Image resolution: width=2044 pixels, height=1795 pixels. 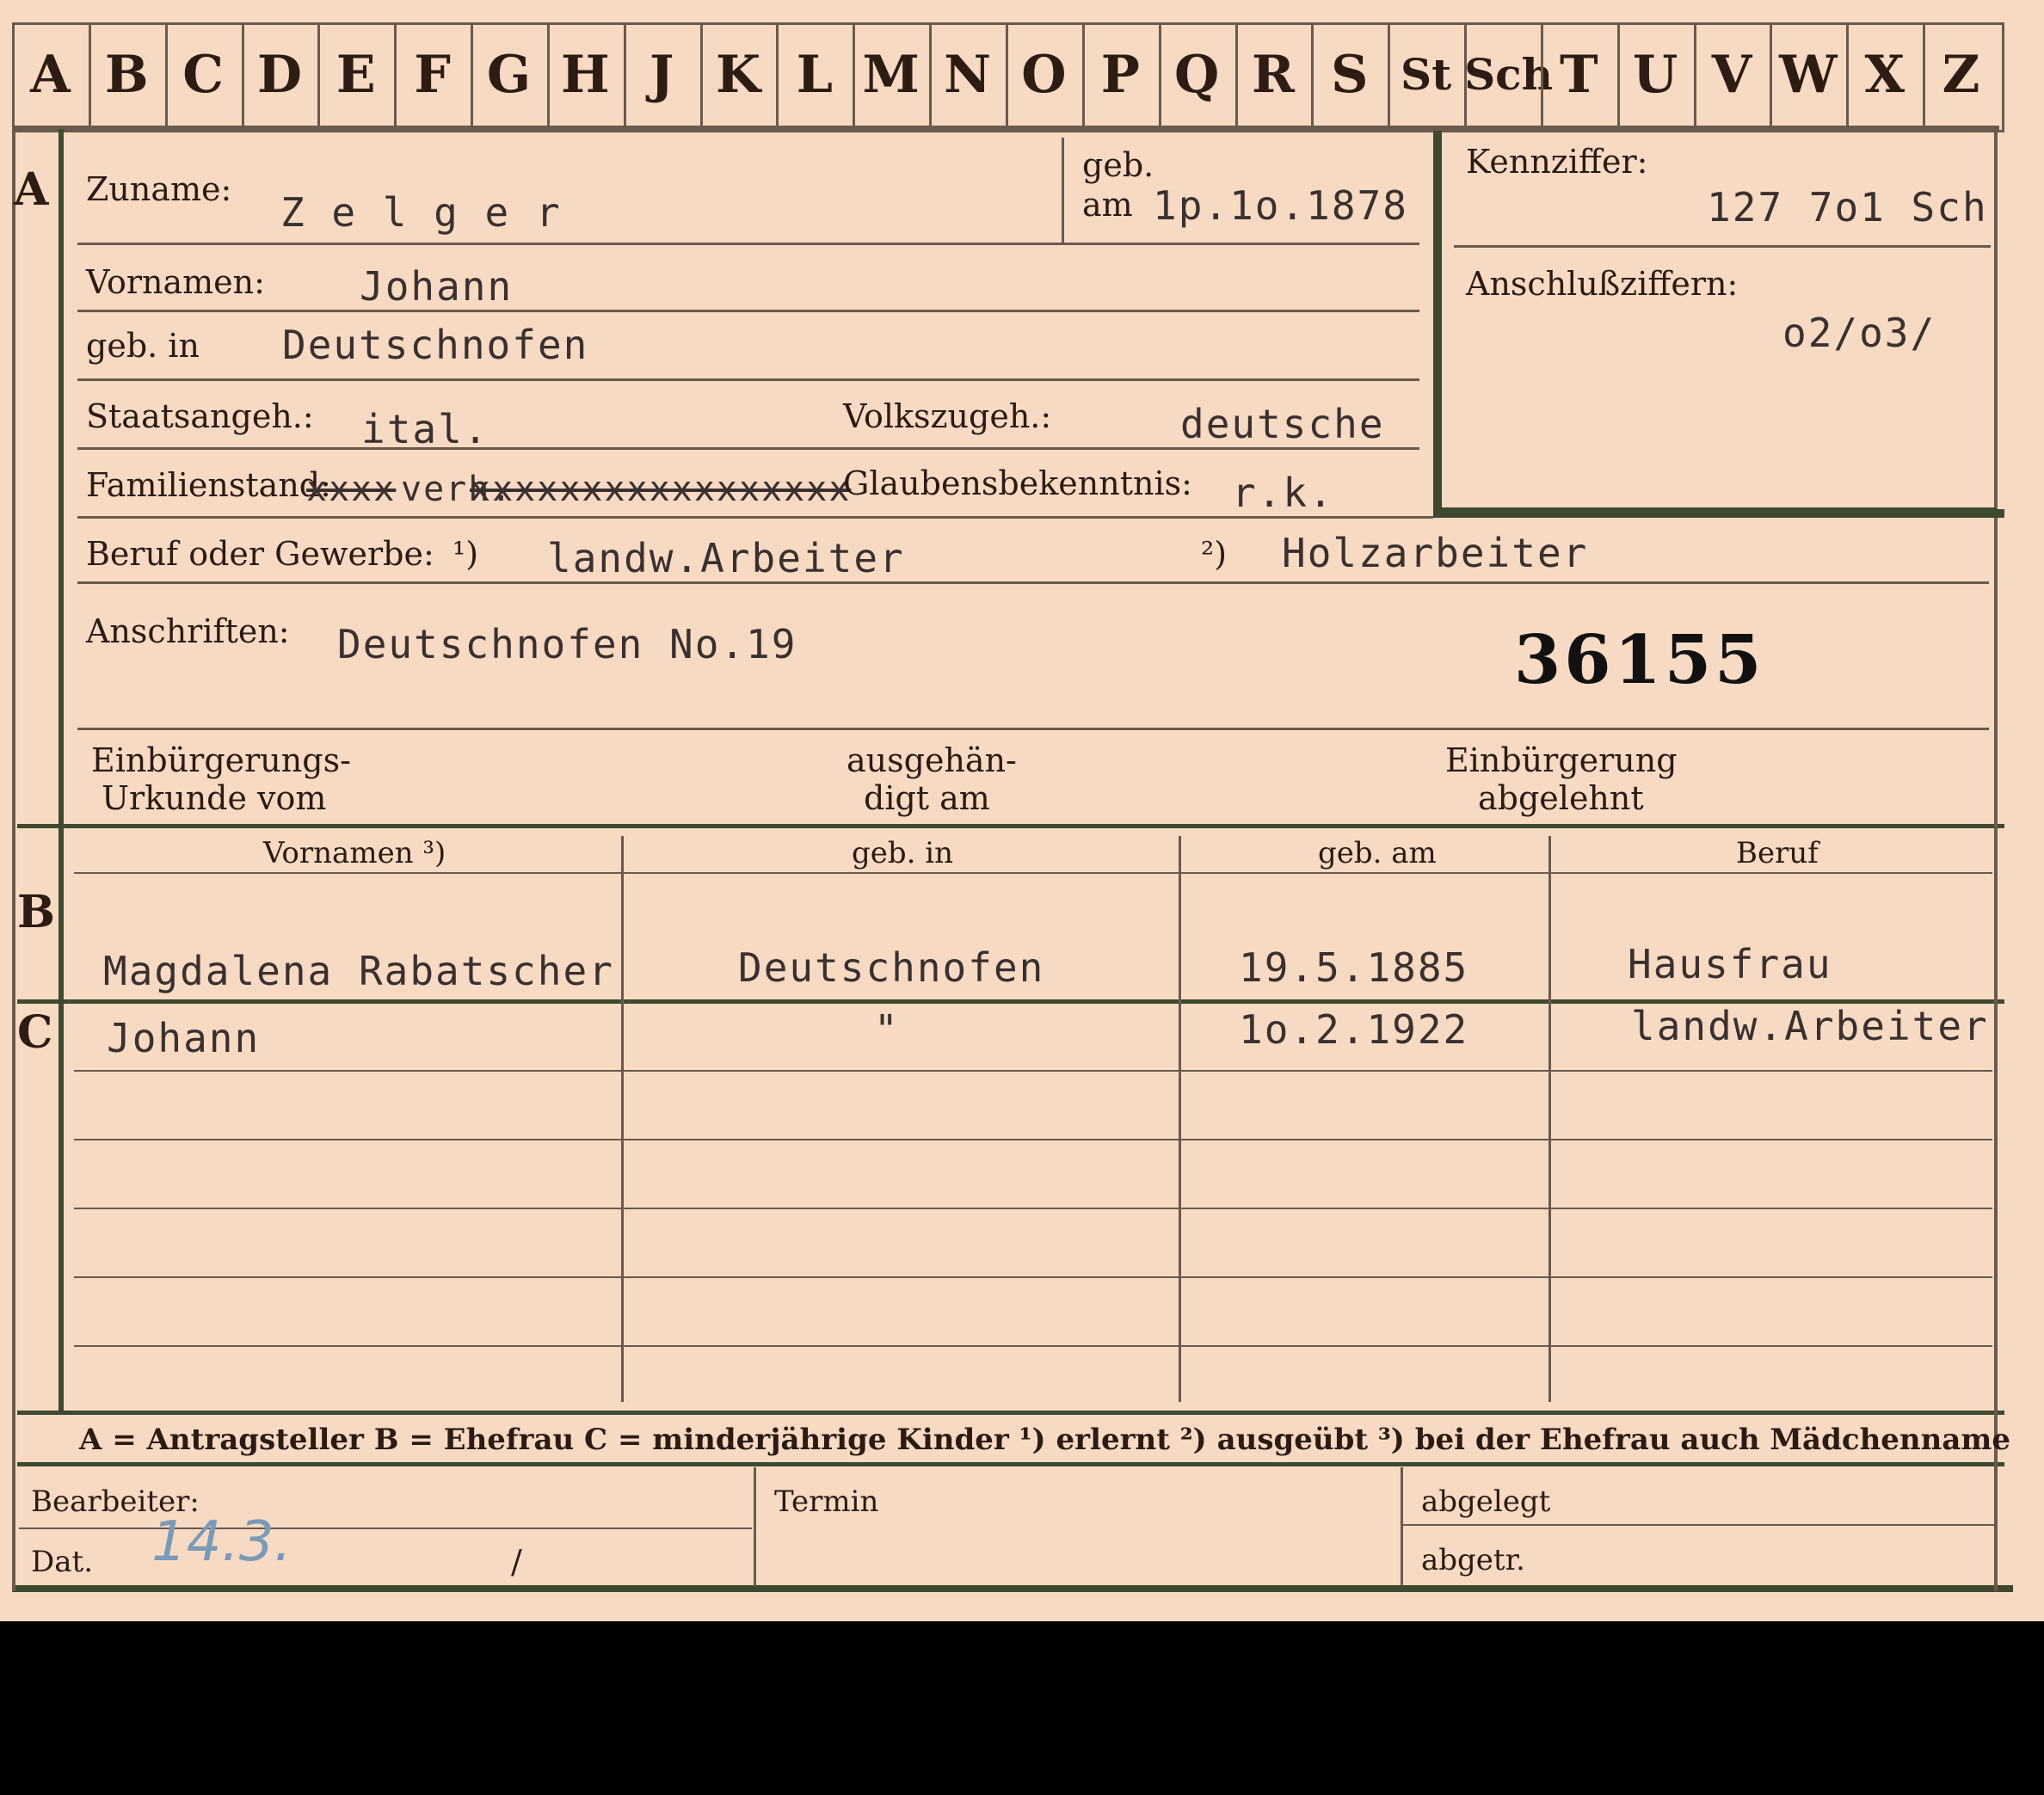 What do you see at coordinates (1732, 75) in the screenshot?
I see `alphabet-tab-v: V` at bounding box center [1732, 75].